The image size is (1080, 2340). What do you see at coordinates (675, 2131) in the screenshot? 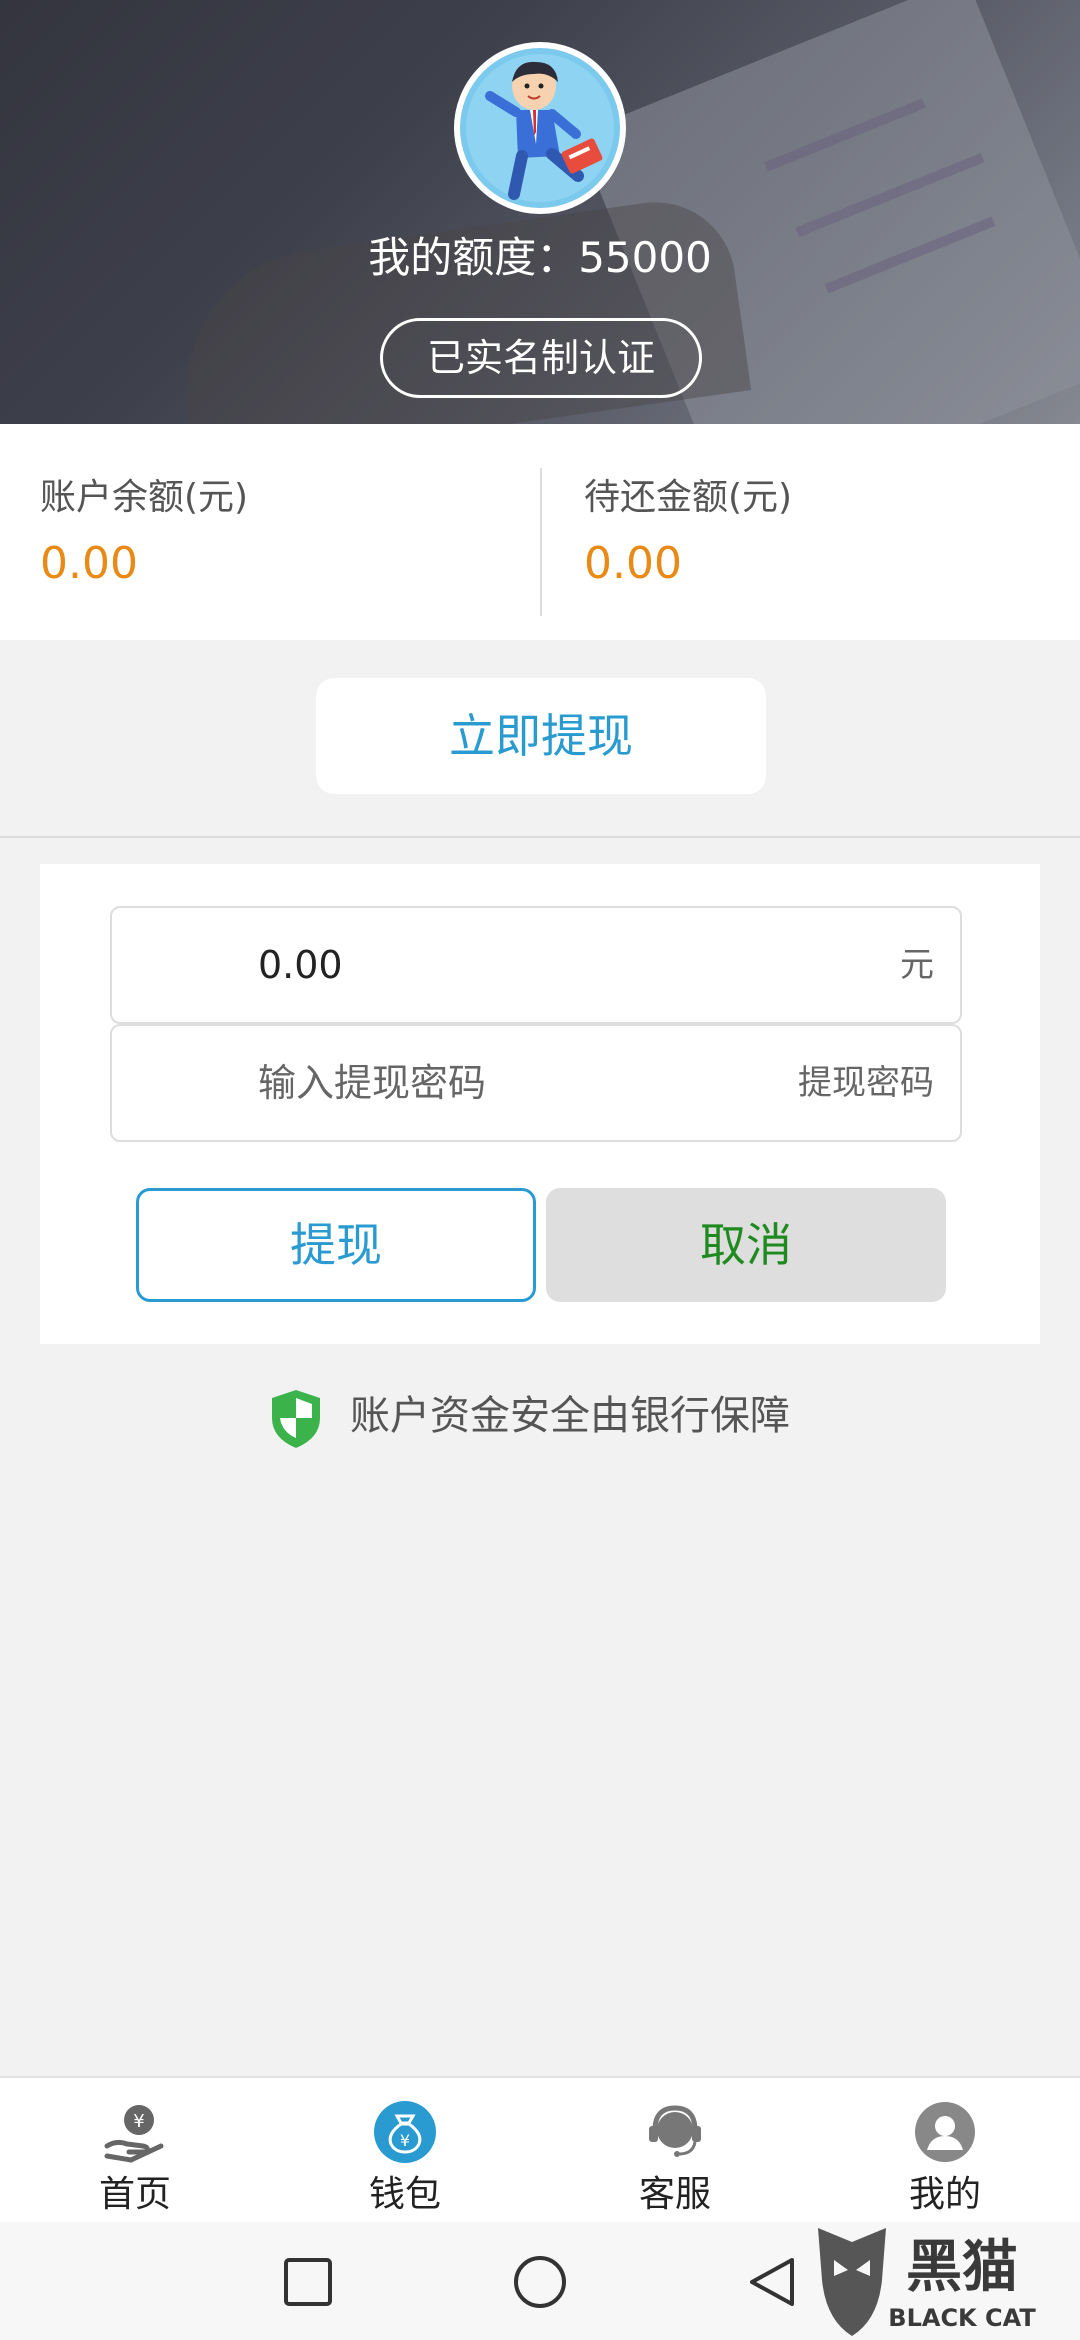
I see `customer-service-icon` at bounding box center [675, 2131].